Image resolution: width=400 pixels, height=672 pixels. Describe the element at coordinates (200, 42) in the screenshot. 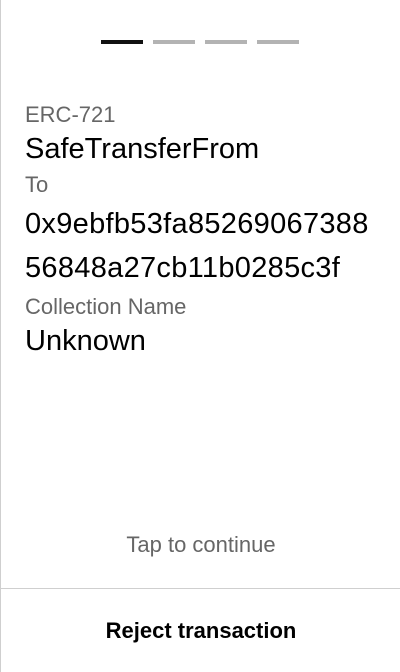

I see `step-progress-indicator` at that location.